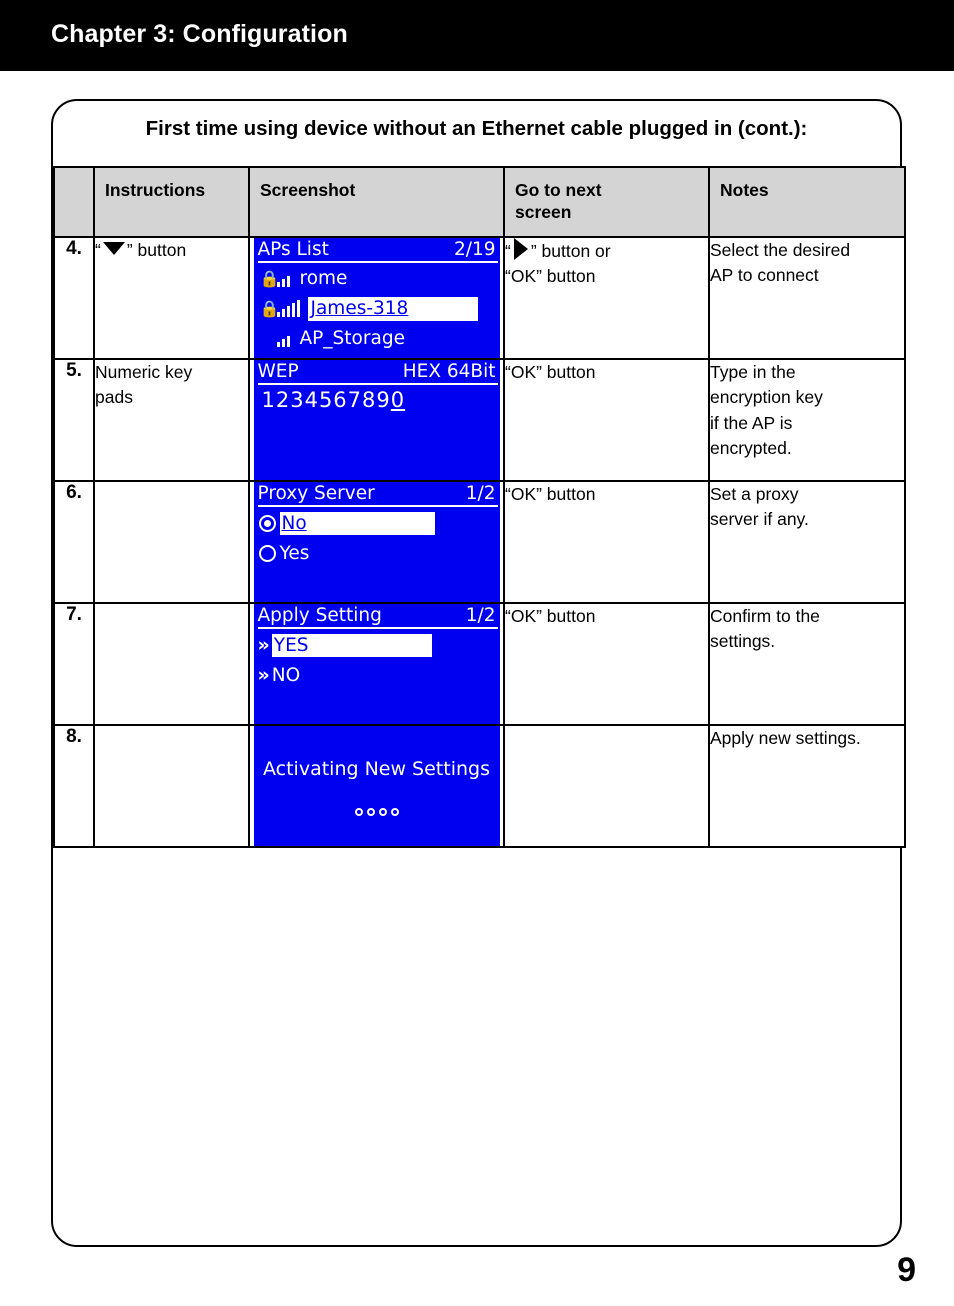  Describe the element at coordinates (377, 250) in the screenshot. I see `lcd-title: APs List 2/19` at that location.